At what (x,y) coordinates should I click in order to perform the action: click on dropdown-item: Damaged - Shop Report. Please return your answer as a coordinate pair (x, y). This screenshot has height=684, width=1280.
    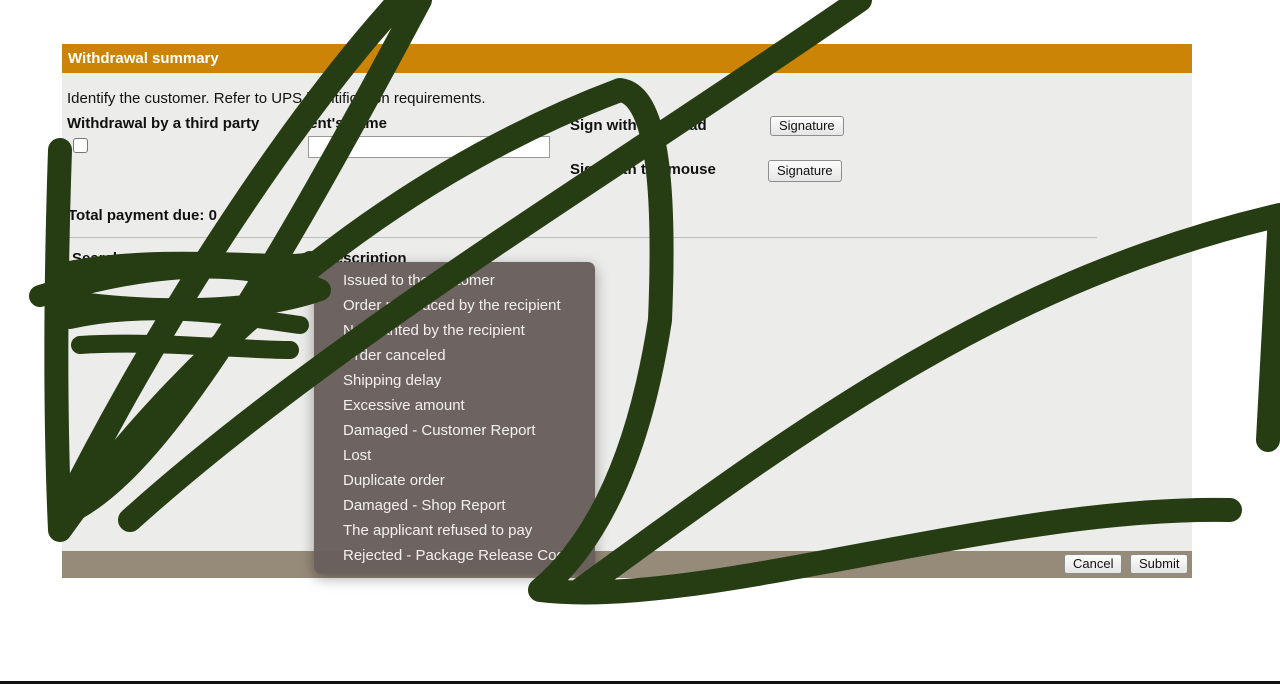
    Looking at the image, I should click on (424, 505).